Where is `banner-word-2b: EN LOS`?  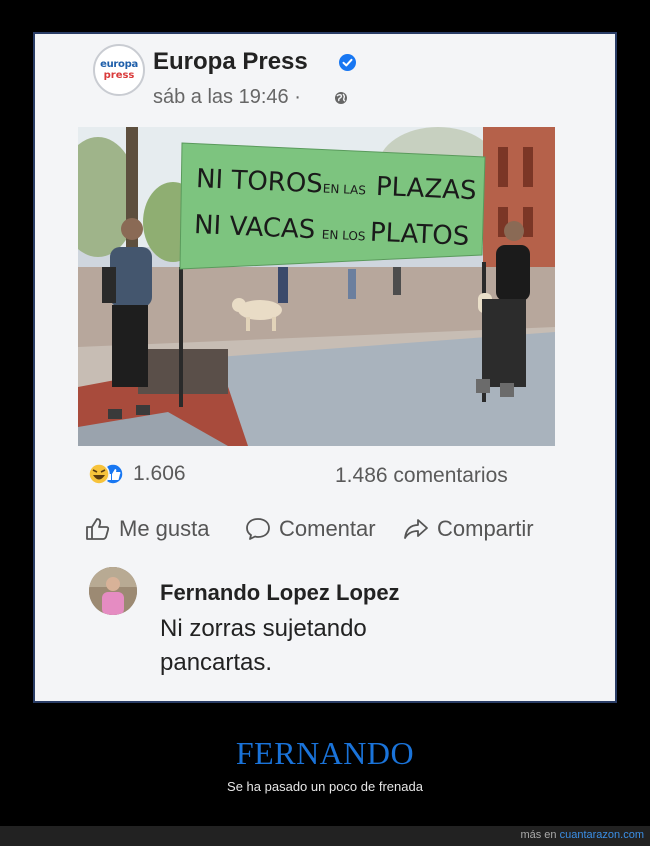 banner-word-2b: EN LOS is located at coordinates (343, 236).